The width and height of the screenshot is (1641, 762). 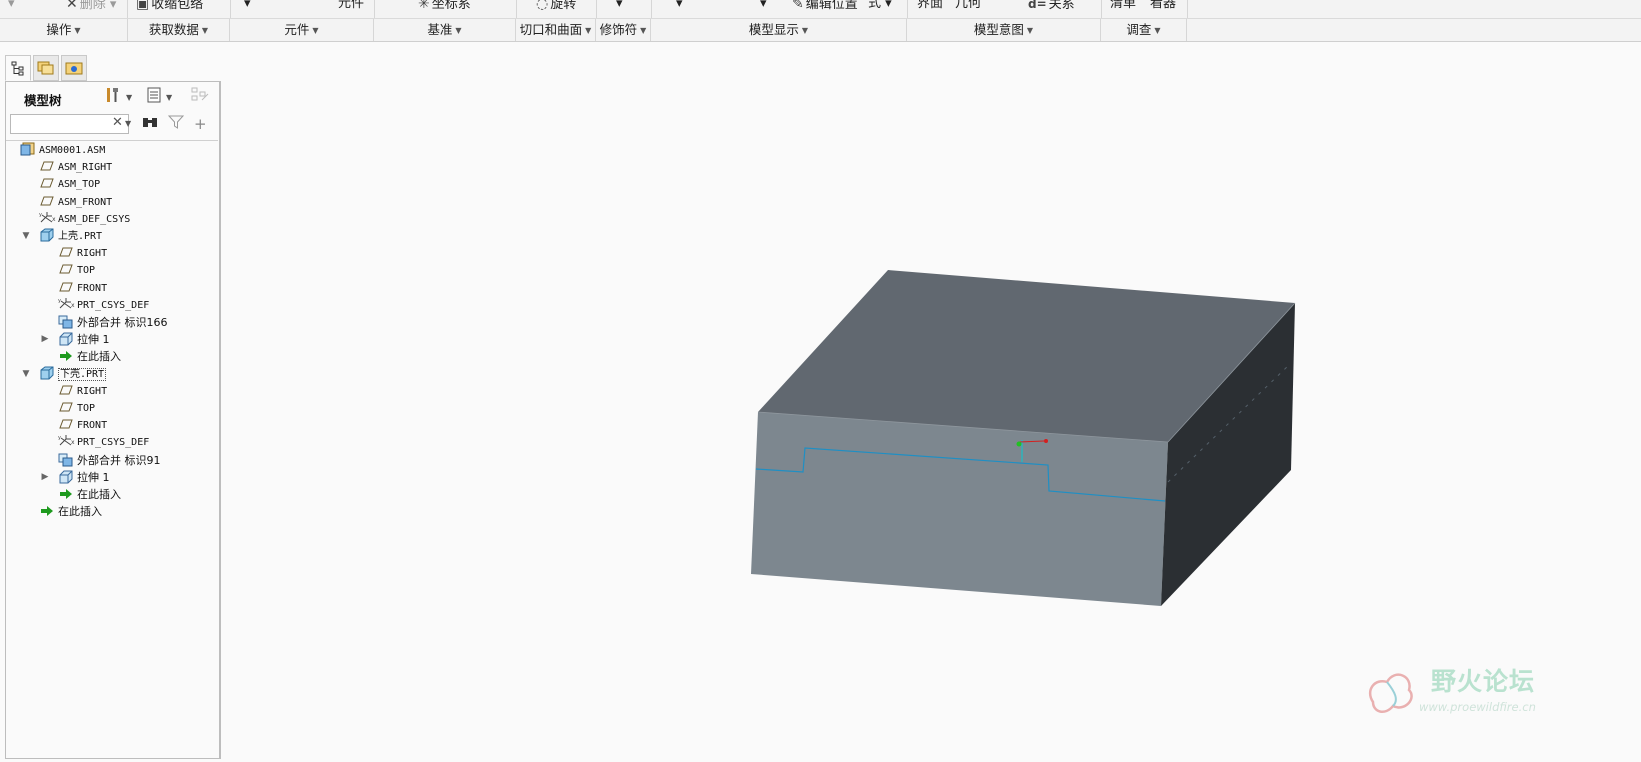 I want to click on tree-item-label: ASM0001.ASM, so click(x=72, y=150).